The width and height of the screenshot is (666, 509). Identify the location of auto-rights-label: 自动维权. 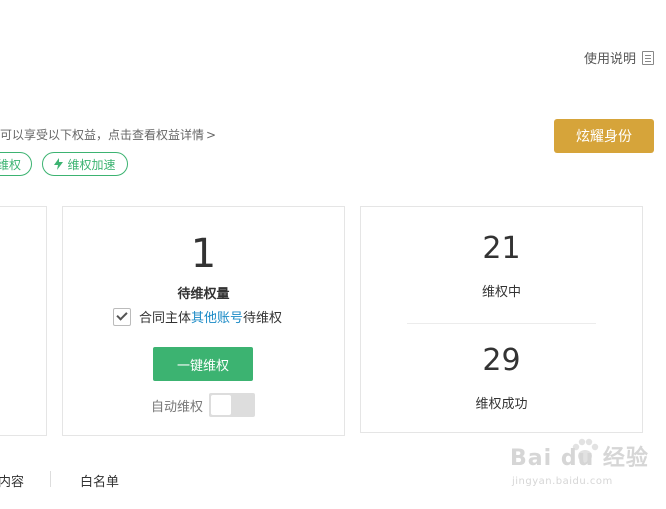
(177, 407).